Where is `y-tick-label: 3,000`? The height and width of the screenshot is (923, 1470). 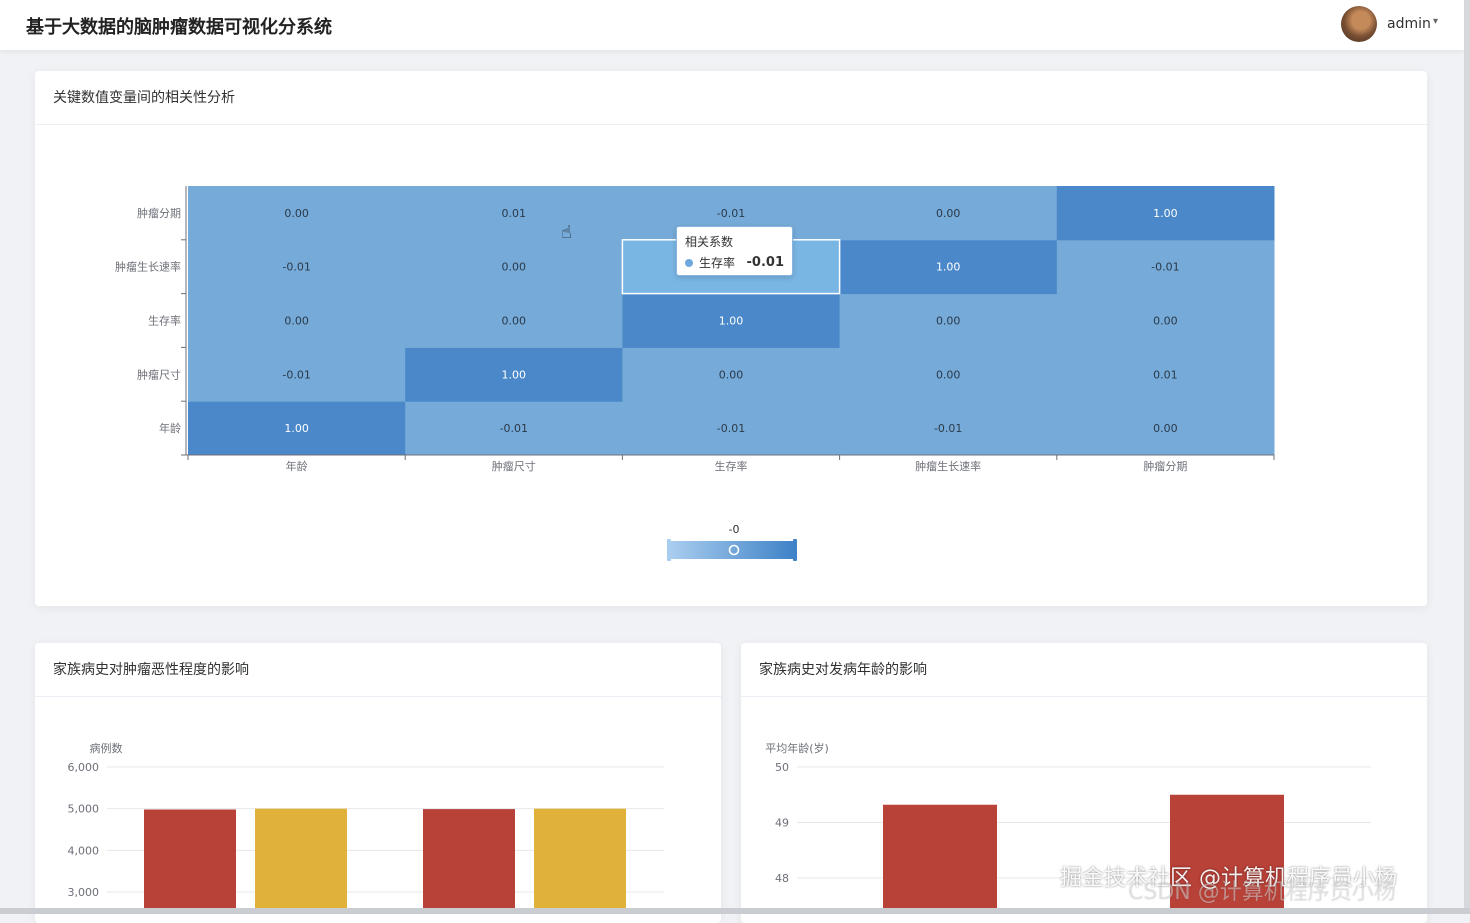
y-tick-label: 3,000 is located at coordinates (84, 892).